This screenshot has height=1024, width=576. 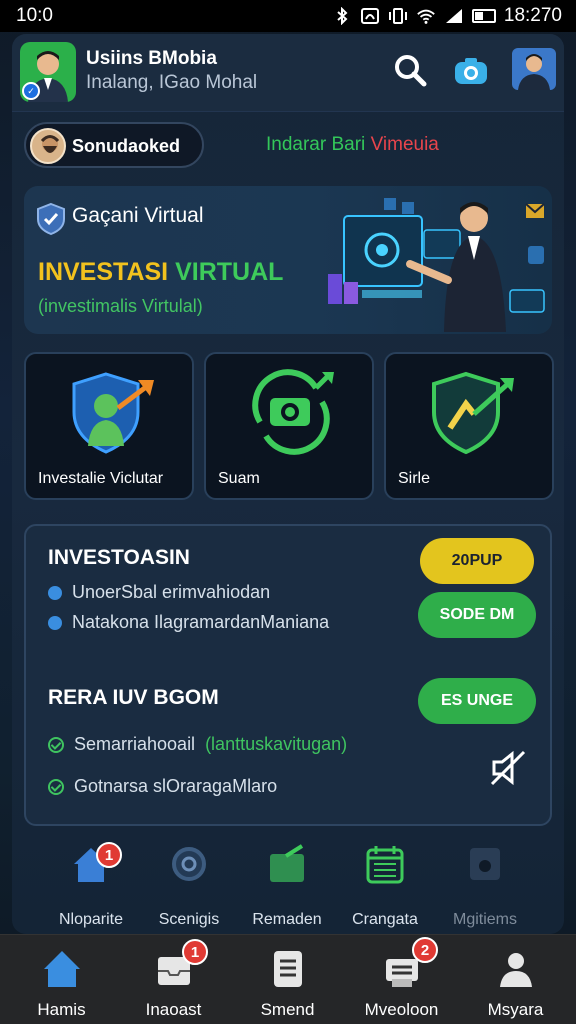 I want to click on bearded-face-icon, so click(x=50, y=144).